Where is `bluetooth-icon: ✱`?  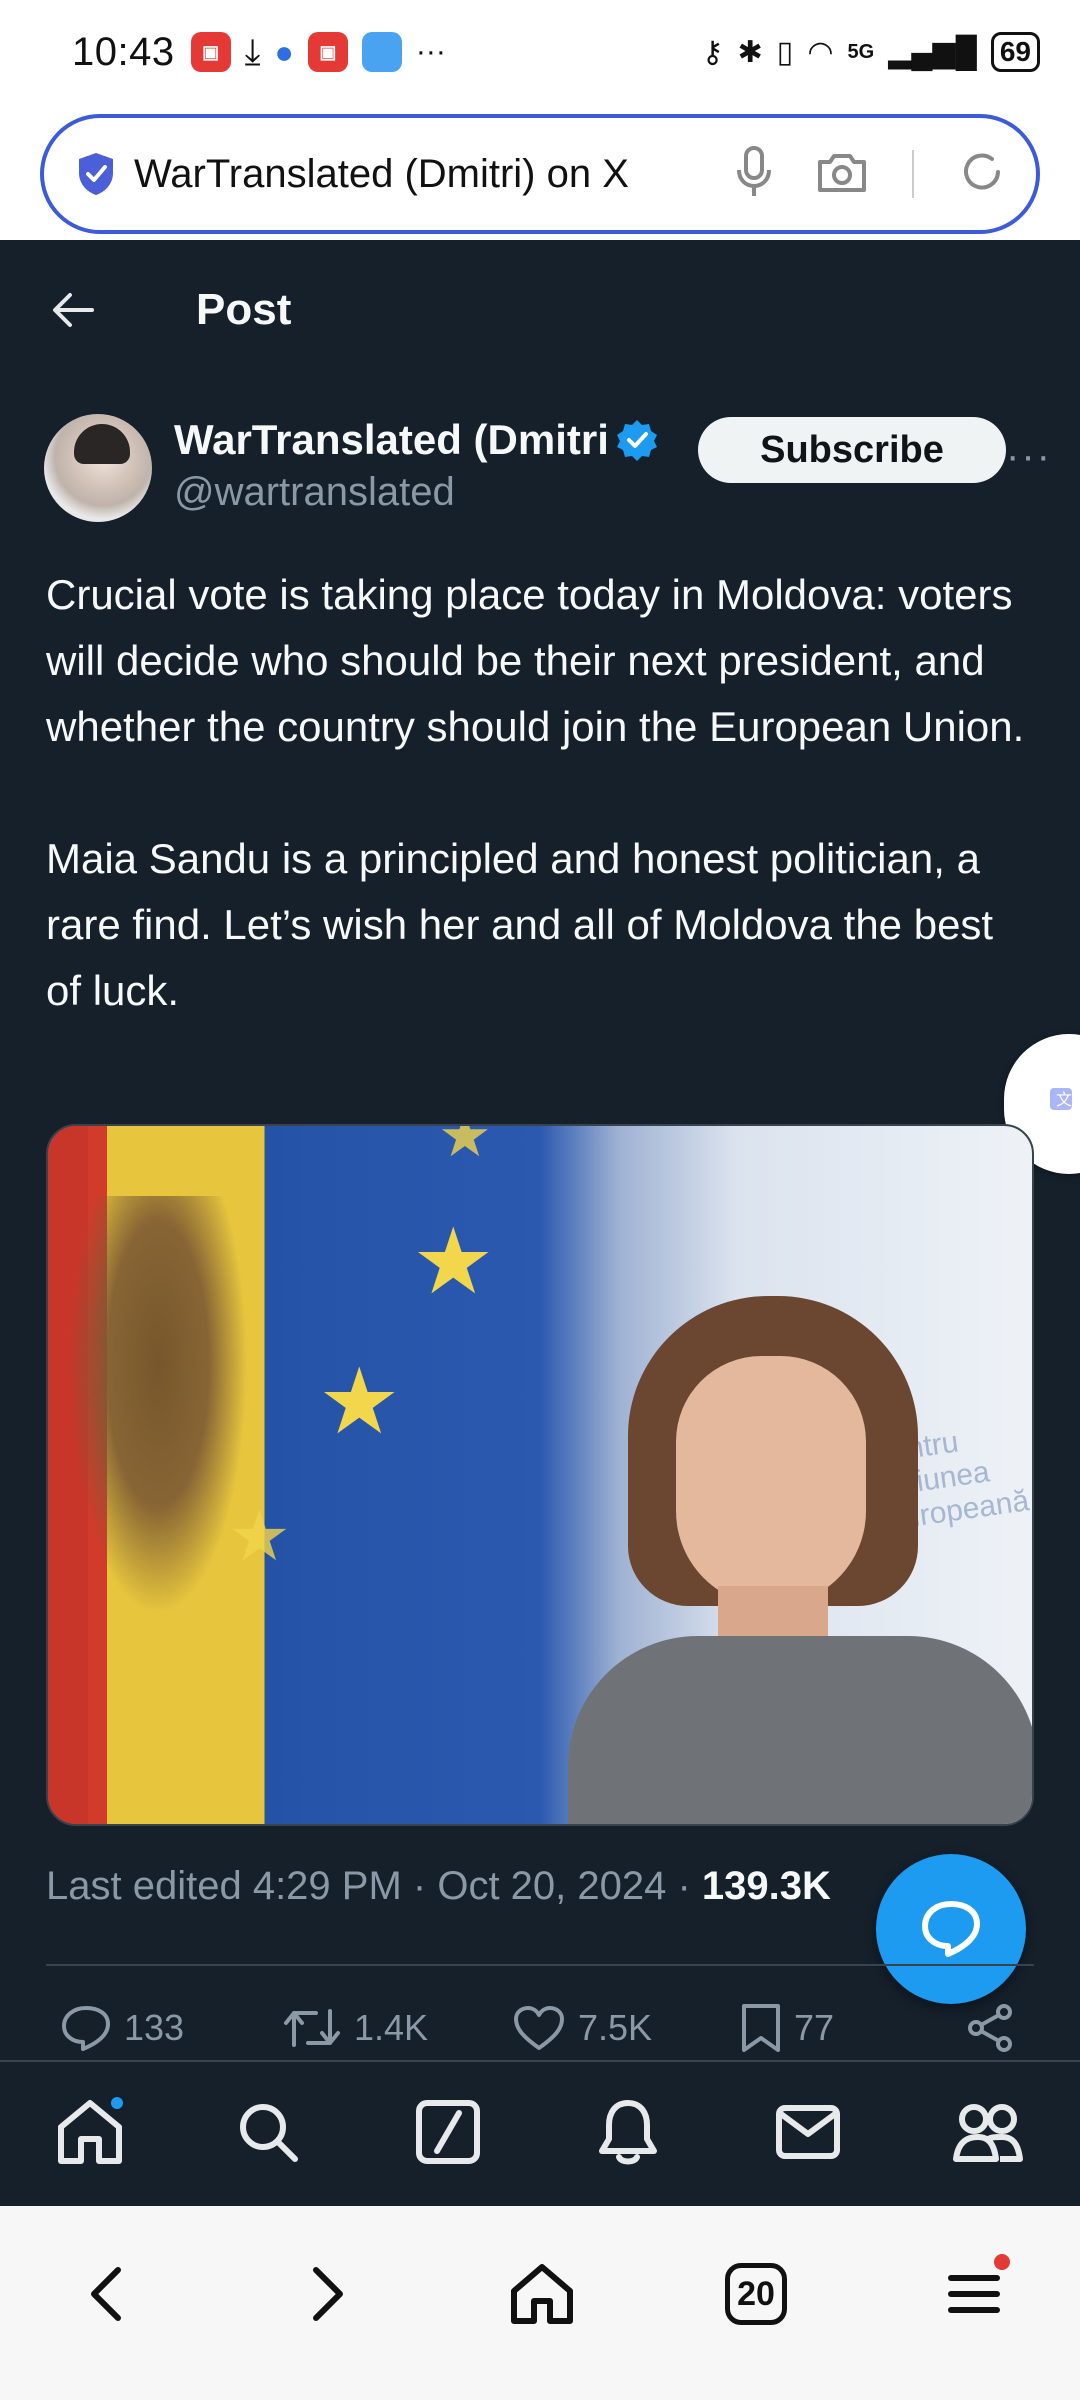 bluetooth-icon: ✱ is located at coordinates (750, 52).